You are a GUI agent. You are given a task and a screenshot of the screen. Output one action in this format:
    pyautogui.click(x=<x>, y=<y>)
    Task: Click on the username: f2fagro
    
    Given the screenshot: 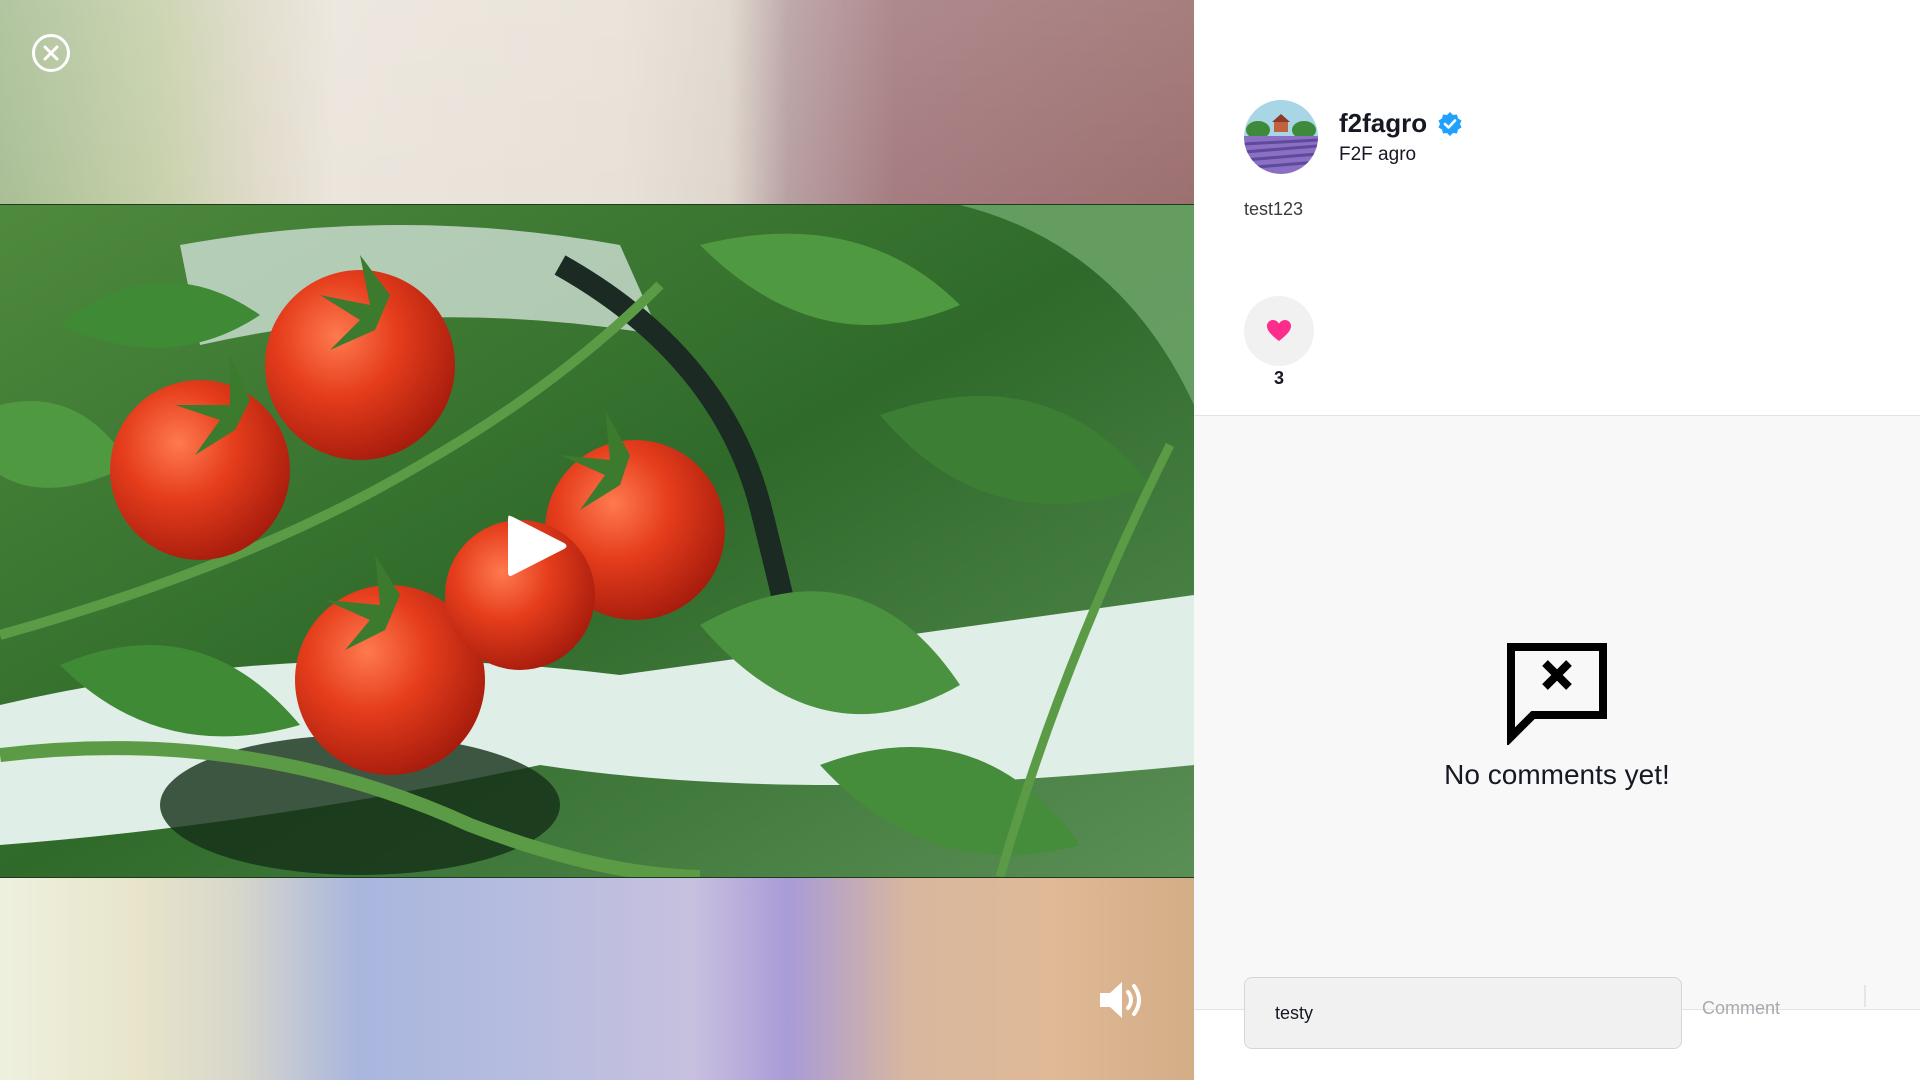 What is the action you would take?
    pyautogui.click(x=1383, y=123)
    